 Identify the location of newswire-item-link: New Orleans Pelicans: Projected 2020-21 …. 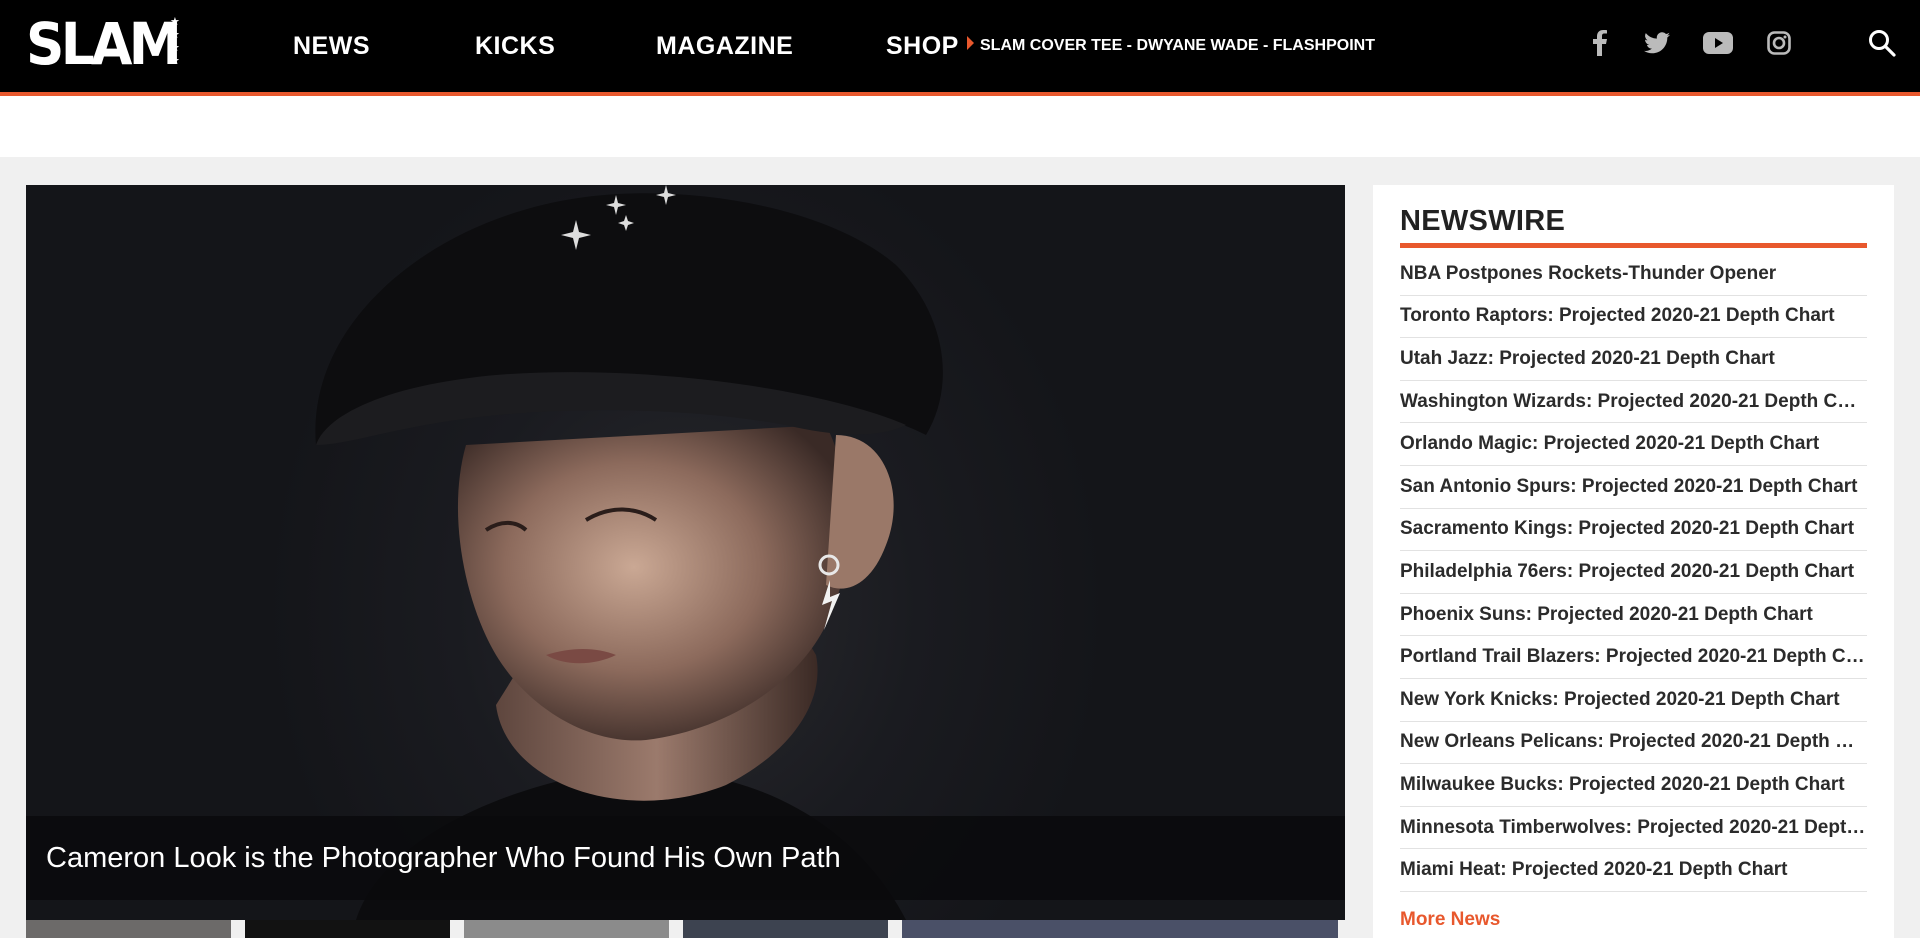
(1633, 742).